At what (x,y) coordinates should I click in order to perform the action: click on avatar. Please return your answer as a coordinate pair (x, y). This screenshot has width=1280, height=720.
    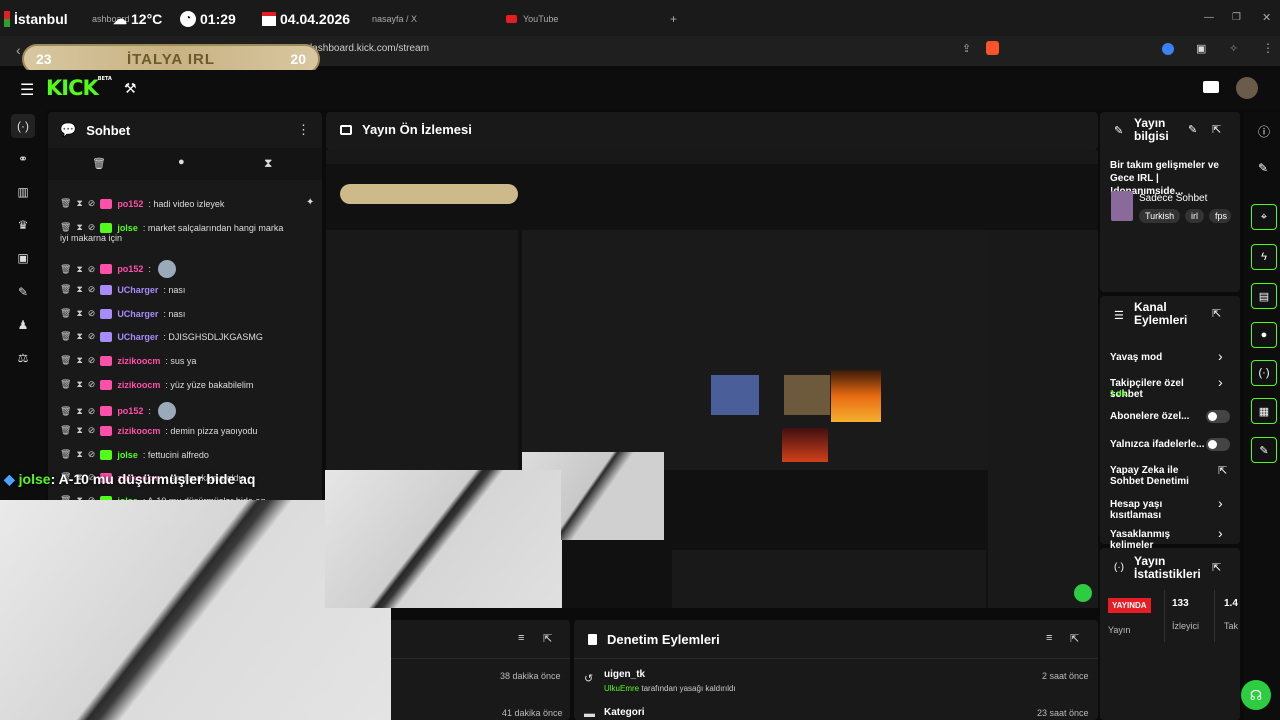
    Looking at the image, I should click on (1247, 88).